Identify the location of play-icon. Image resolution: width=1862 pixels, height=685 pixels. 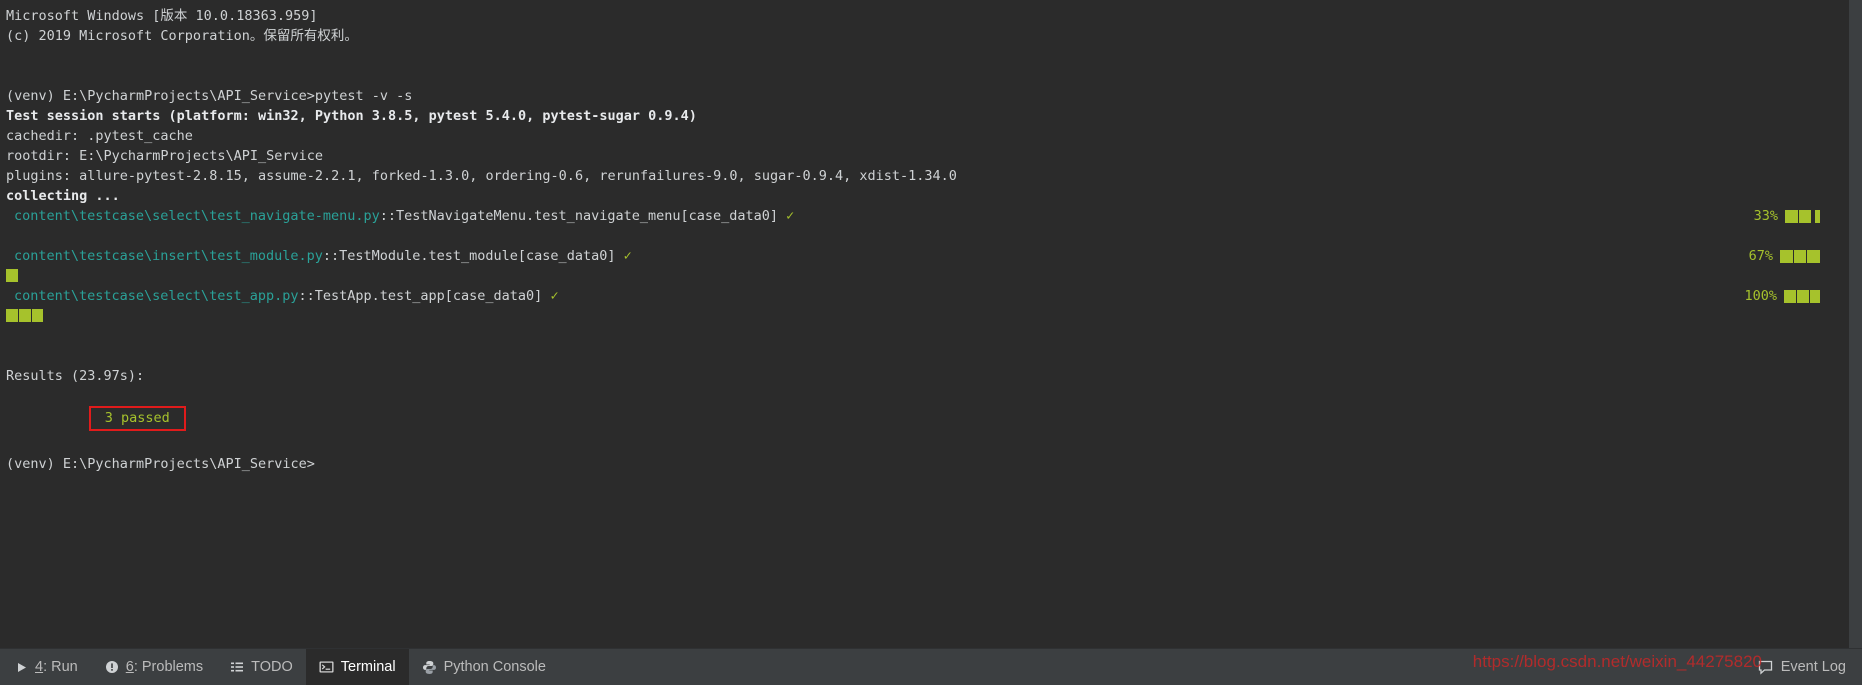
(21, 667).